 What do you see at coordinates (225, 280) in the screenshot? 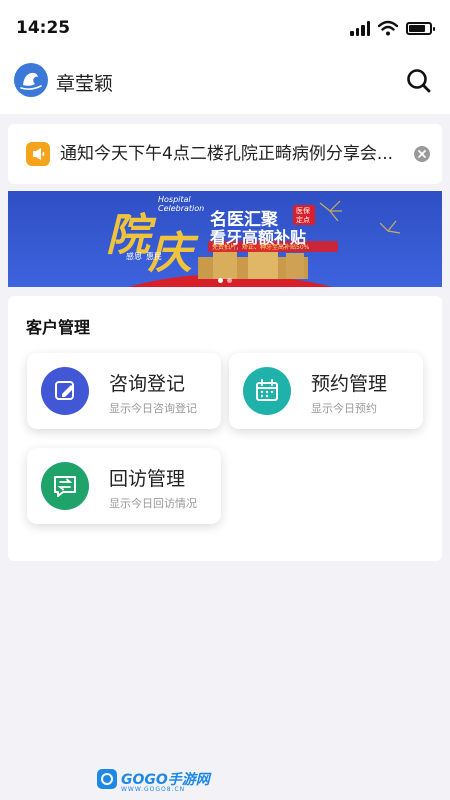
I see `banner-pagination` at bounding box center [225, 280].